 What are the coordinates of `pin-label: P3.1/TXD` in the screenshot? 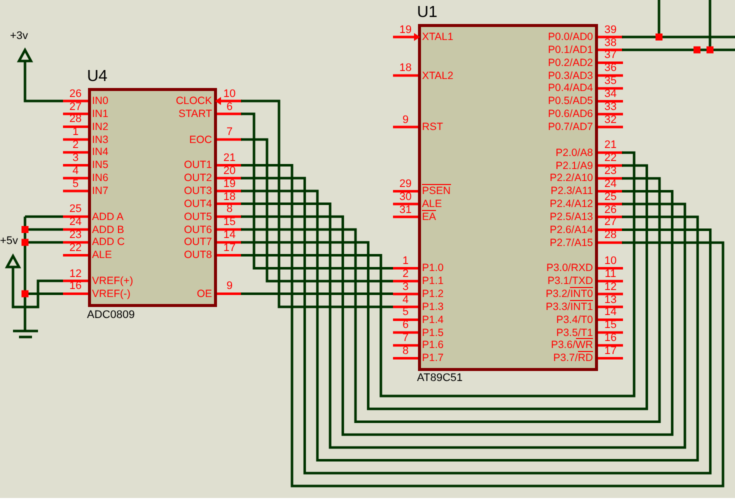 It's located at (570, 281).